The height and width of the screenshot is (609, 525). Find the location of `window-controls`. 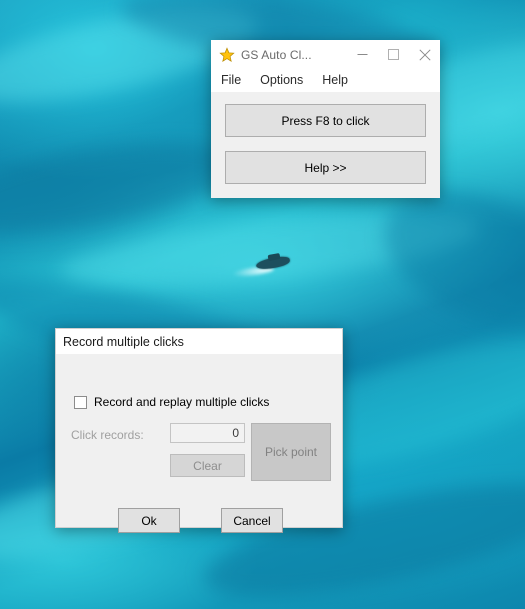

window-controls is located at coordinates (393, 54).